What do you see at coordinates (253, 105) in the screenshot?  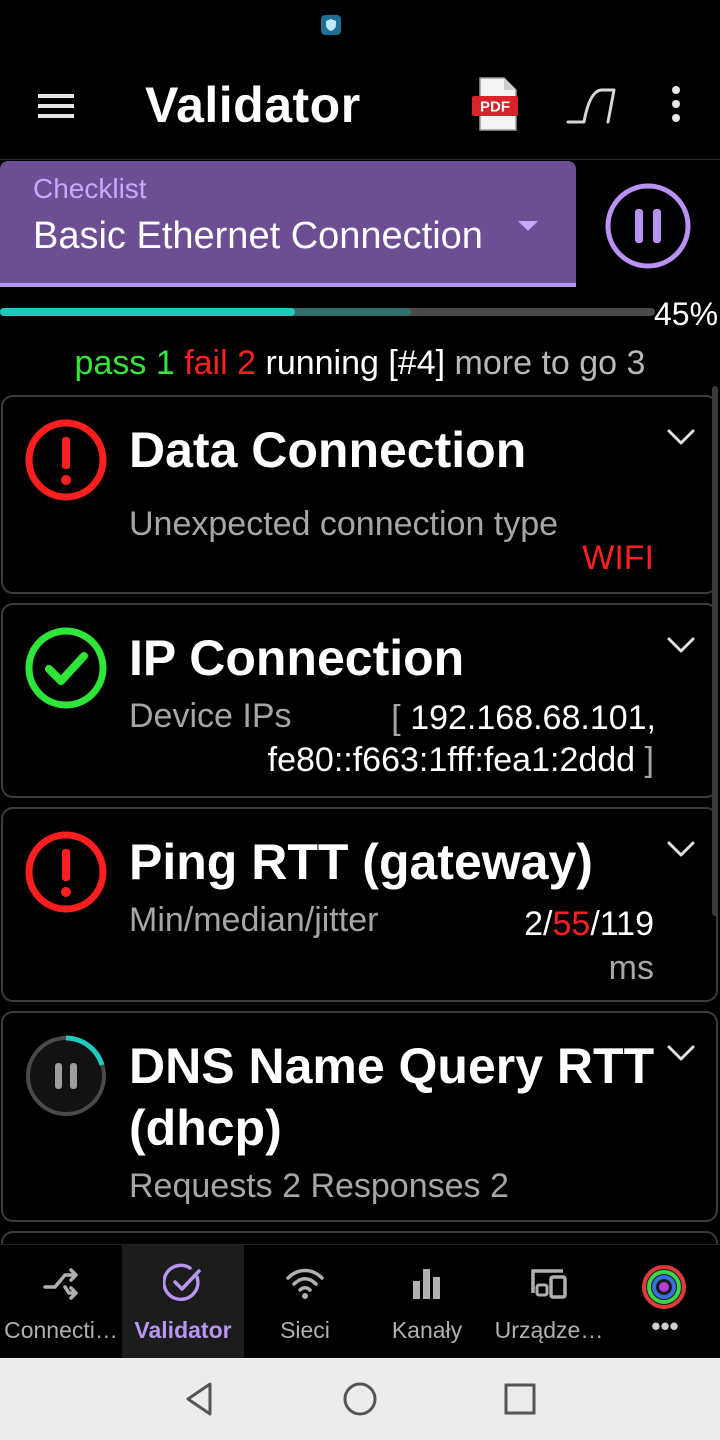 I see `page-title: Validator` at bounding box center [253, 105].